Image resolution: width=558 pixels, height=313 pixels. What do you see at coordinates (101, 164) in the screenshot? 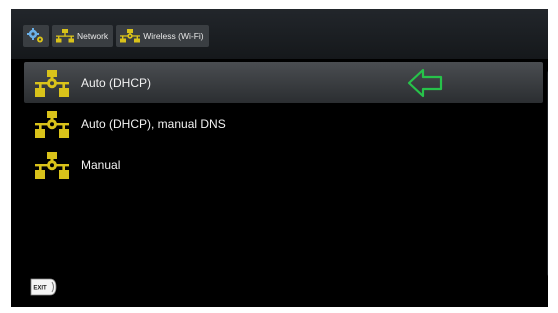
I see `menu-item-label: Manual` at bounding box center [101, 164].